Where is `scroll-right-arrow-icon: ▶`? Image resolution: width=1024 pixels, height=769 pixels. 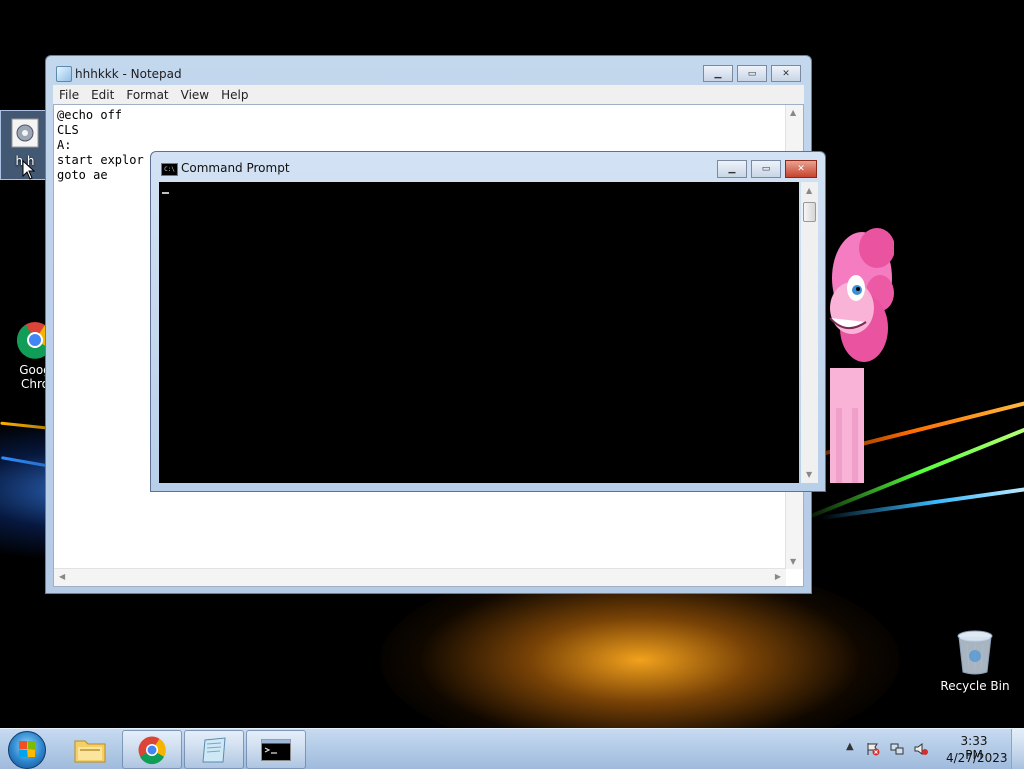
scroll-right-arrow-icon: ▶ is located at coordinates (778, 576).